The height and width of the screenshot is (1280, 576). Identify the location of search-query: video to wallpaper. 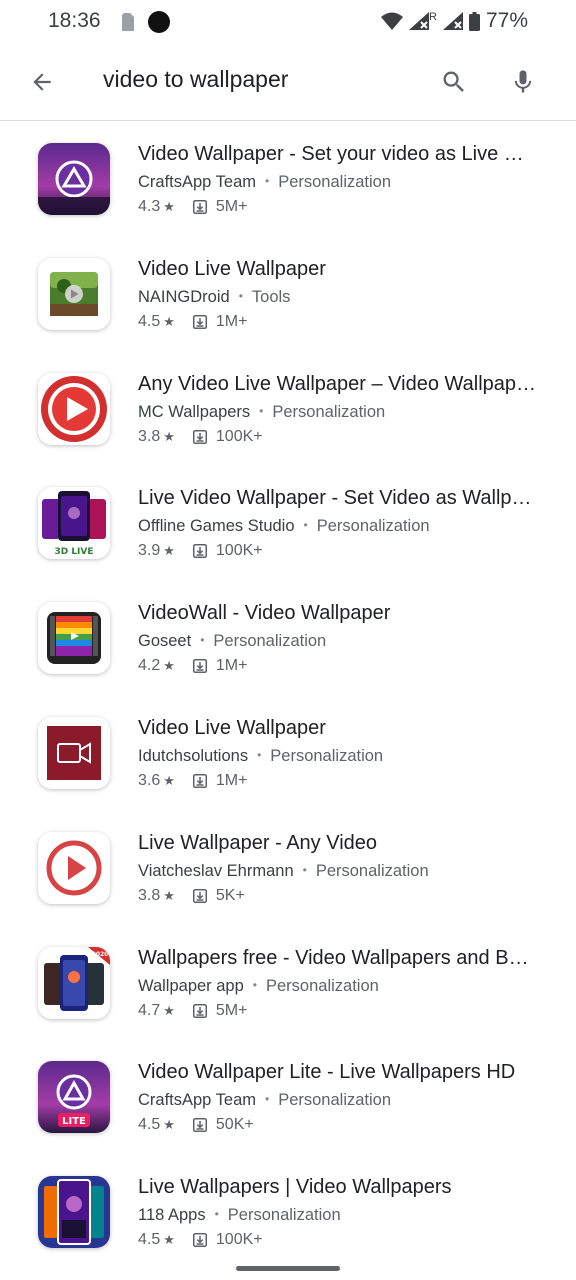
(195, 79).